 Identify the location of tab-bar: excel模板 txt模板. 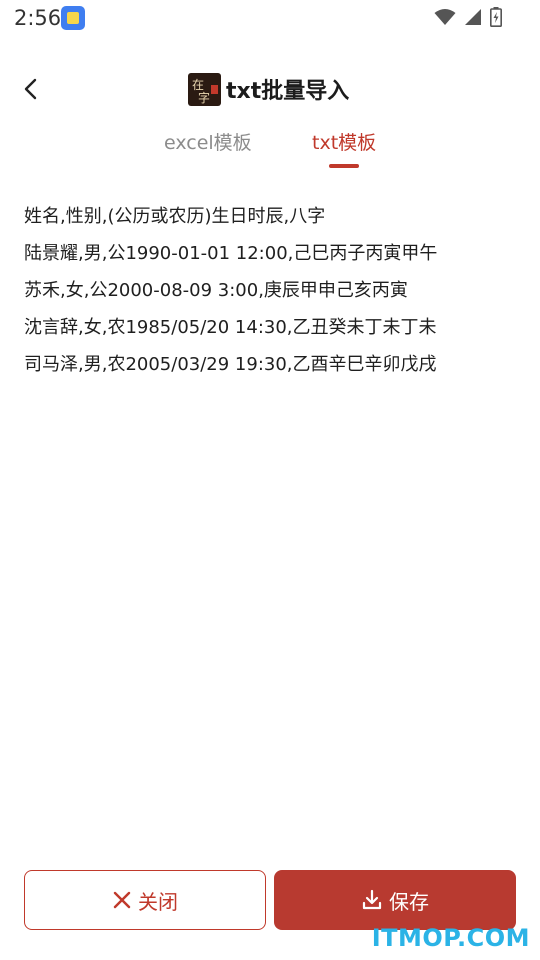
(270, 149).